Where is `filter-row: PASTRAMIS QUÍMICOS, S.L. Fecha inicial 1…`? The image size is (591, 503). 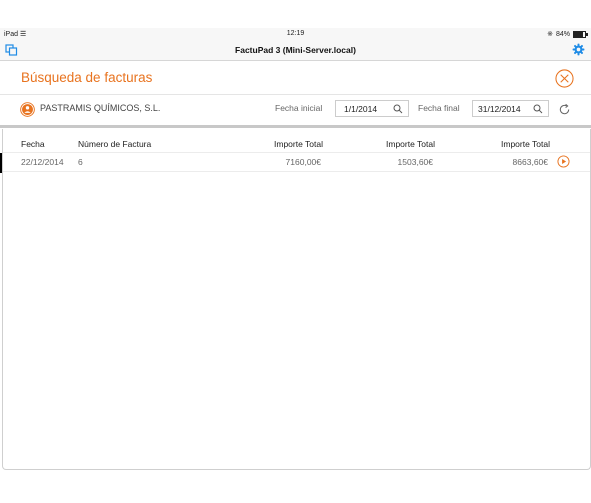
filter-row: PASTRAMIS QUÍMICOS, S.L. Fecha inicial 1… is located at coordinates (295, 109).